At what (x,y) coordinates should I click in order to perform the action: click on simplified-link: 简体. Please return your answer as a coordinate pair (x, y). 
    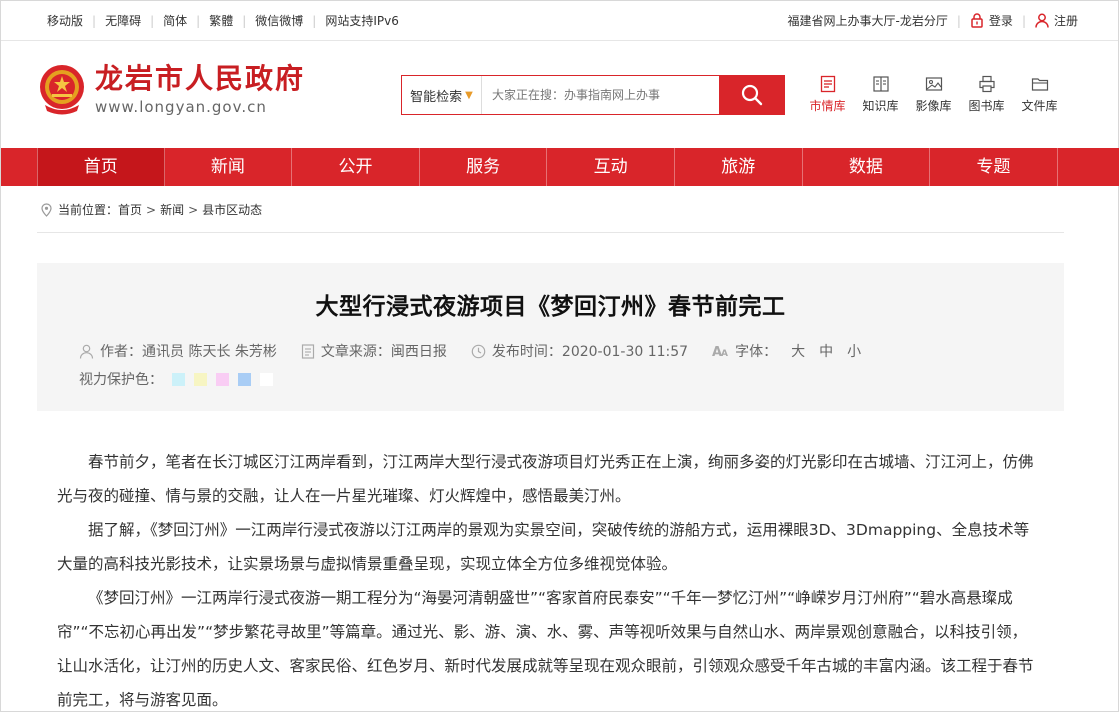
    Looking at the image, I should click on (175, 20).